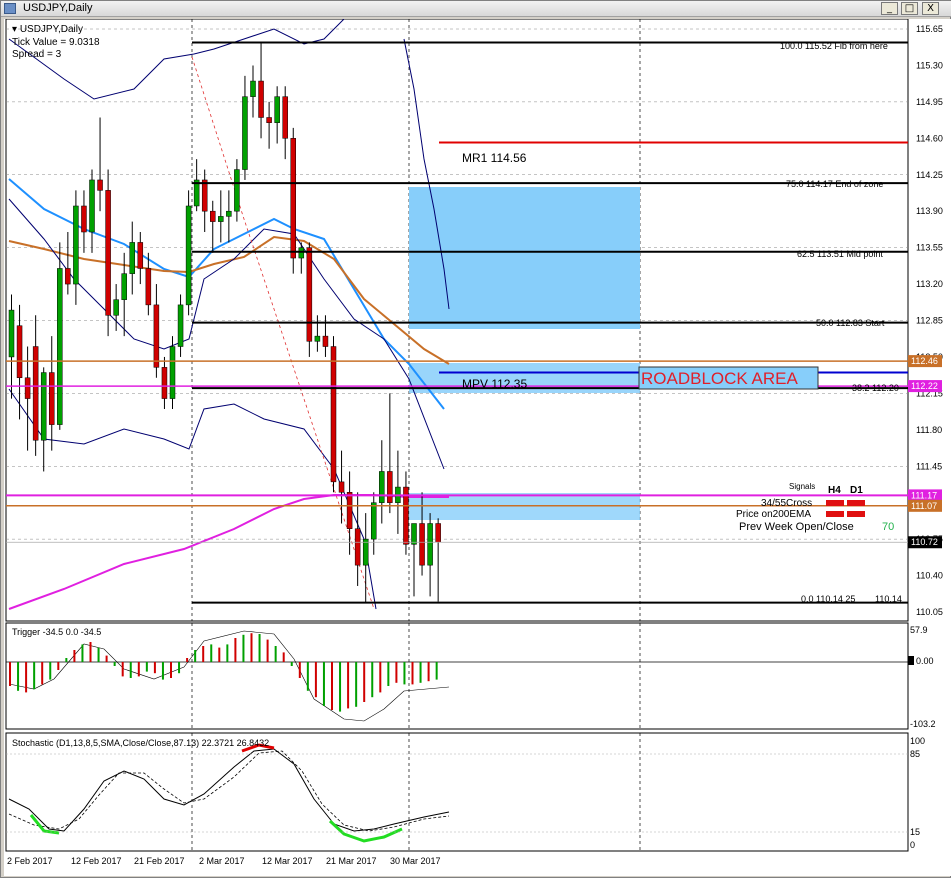 Image resolution: width=951 pixels, height=881 pixels. What do you see at coordinates (840, 254) in the screenshot?
I see `fib-62-label: 62.5 113.51 Mid point` at bounding box center [840, 254].